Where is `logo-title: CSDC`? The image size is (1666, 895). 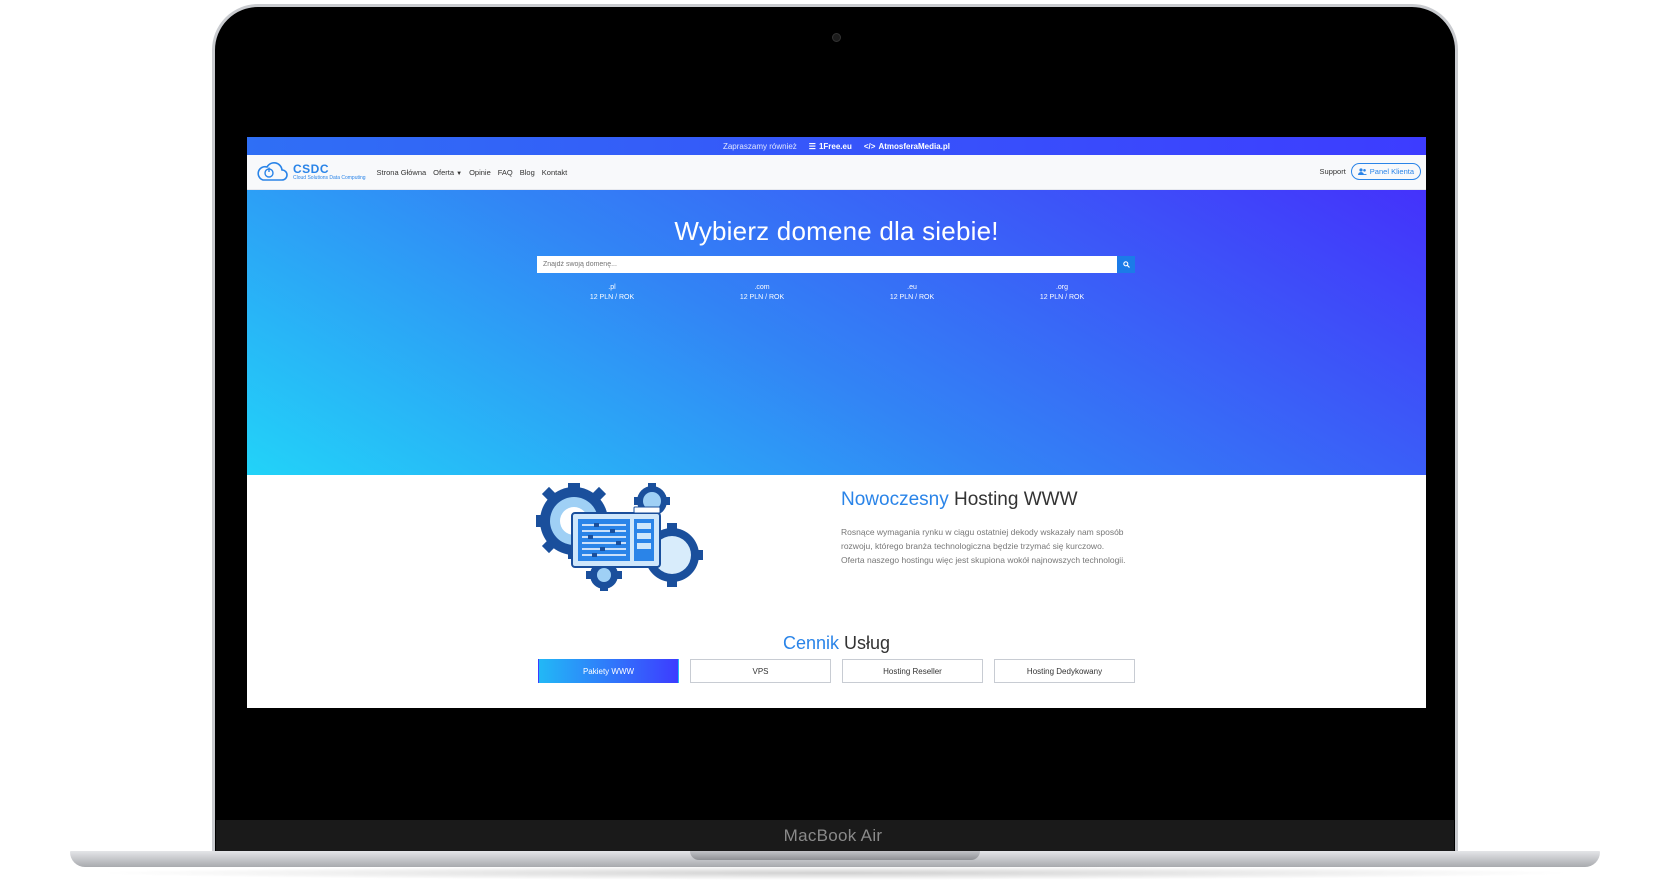 logo-title: CSDC is located at coordinates (311, 168).